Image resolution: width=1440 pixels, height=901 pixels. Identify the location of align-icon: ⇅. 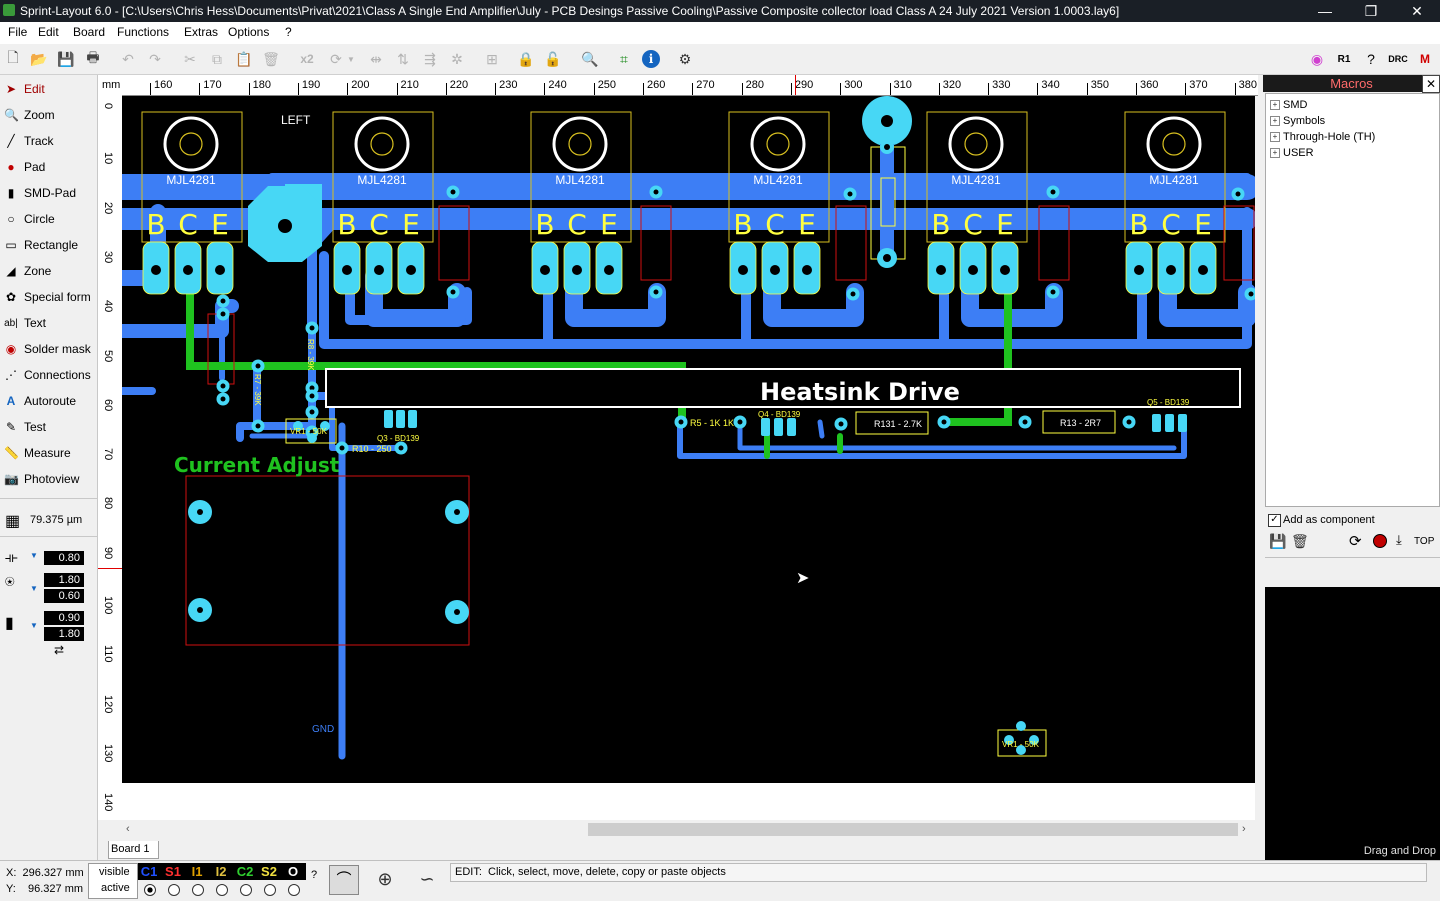
(403, 59).